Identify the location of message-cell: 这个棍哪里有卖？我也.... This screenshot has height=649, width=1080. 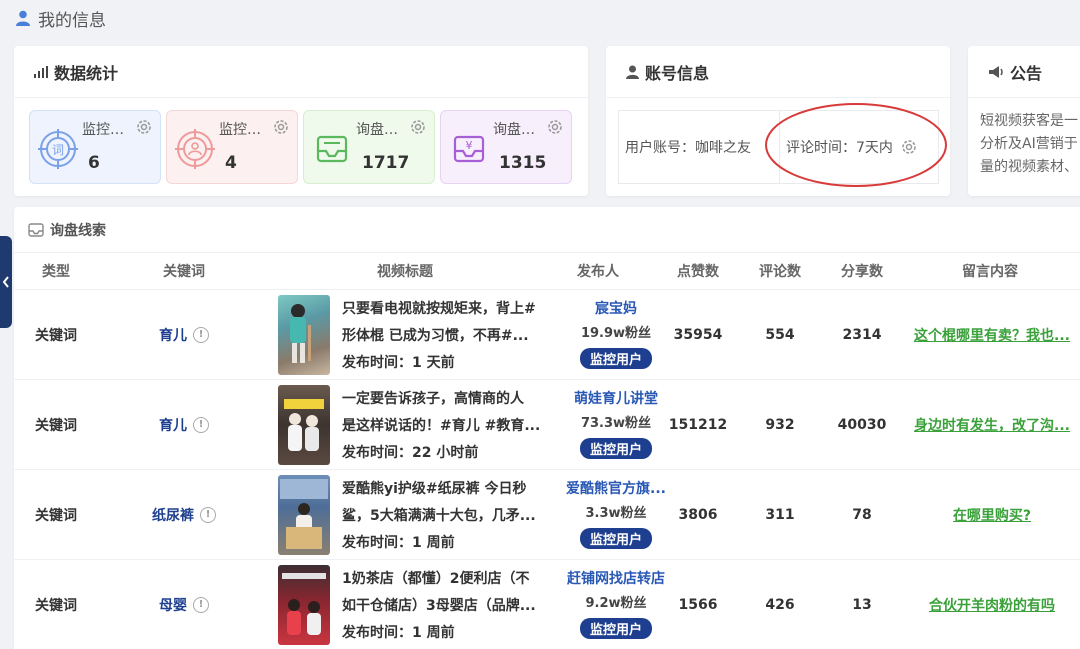
(992, 335).